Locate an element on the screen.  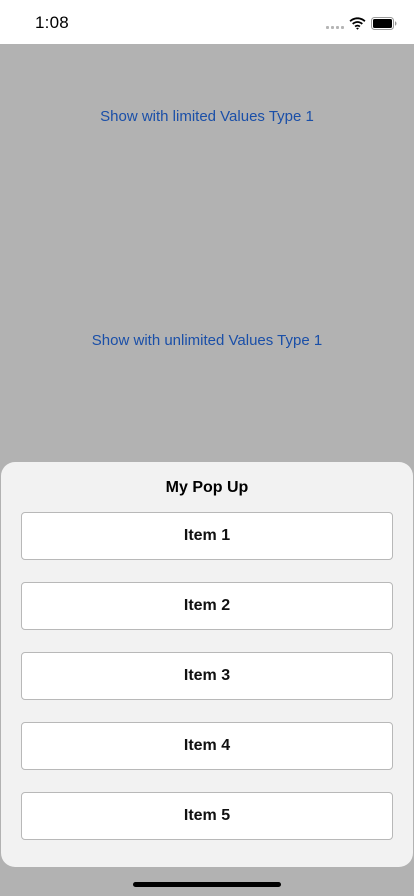
show-limited-values-button: Show with limited Values Type 1 is located at coordinates (207, 116).